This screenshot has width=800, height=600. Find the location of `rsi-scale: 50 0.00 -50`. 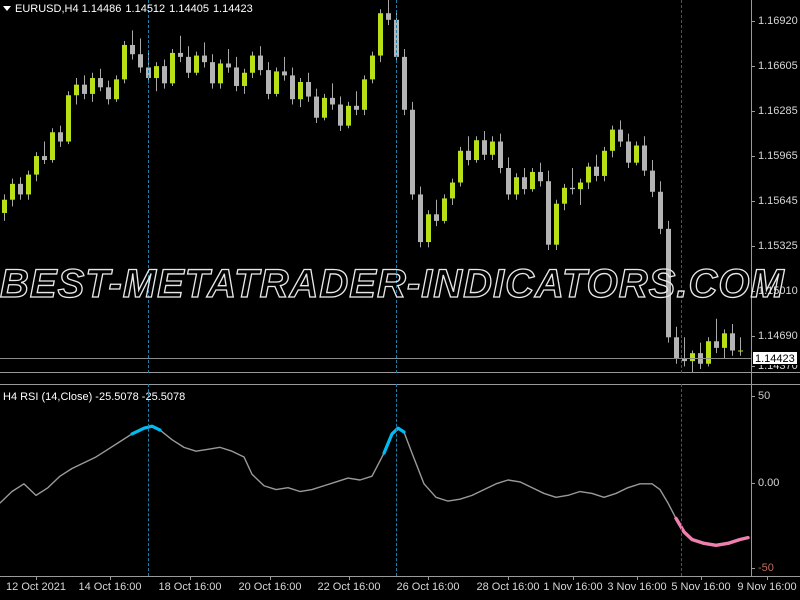

rsi-scale: 50 0.00 -50 is located at coordinates (776, 480).